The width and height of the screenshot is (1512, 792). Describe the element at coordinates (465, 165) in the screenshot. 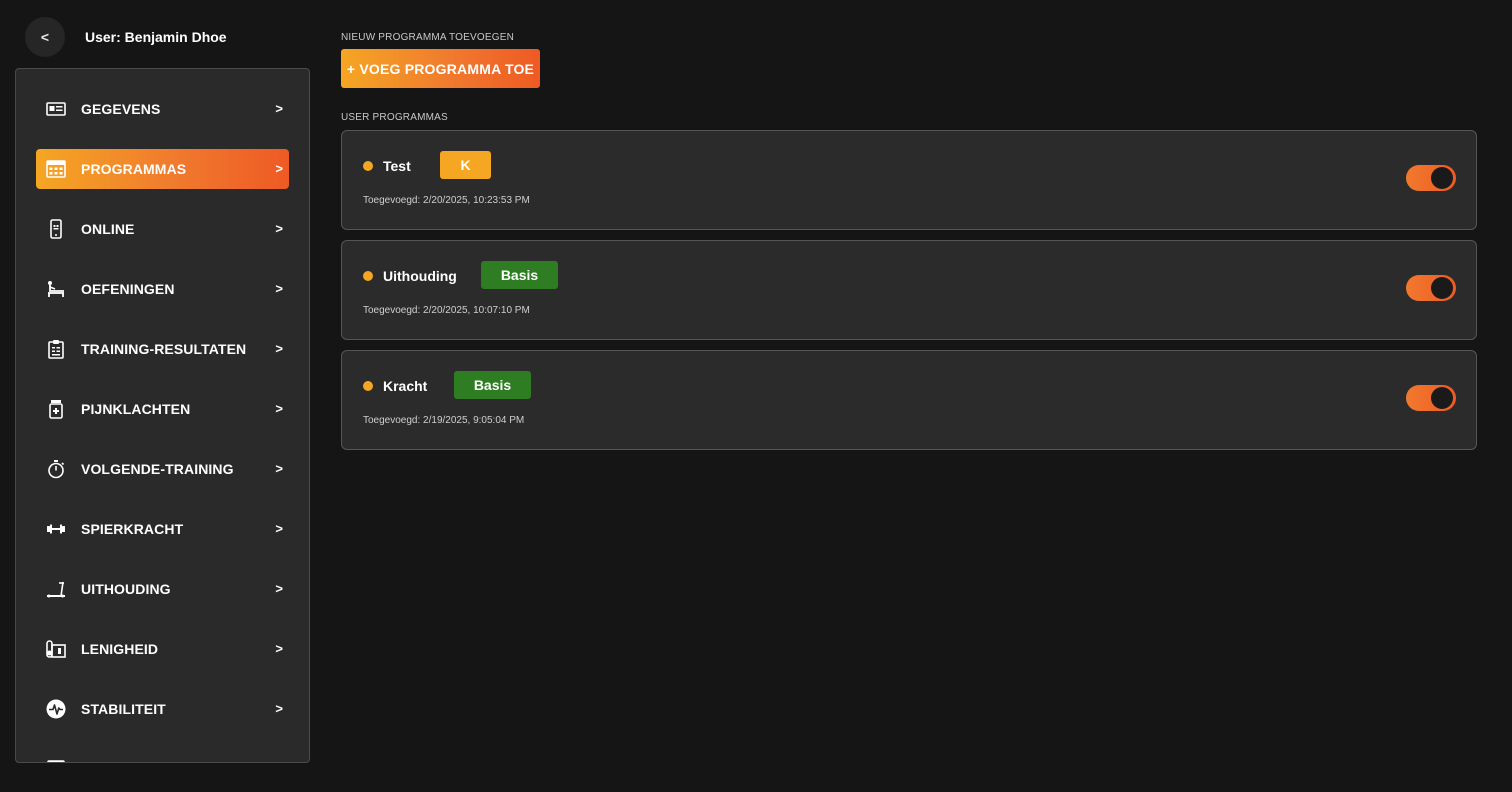

I see `program-badge: K` at that location.